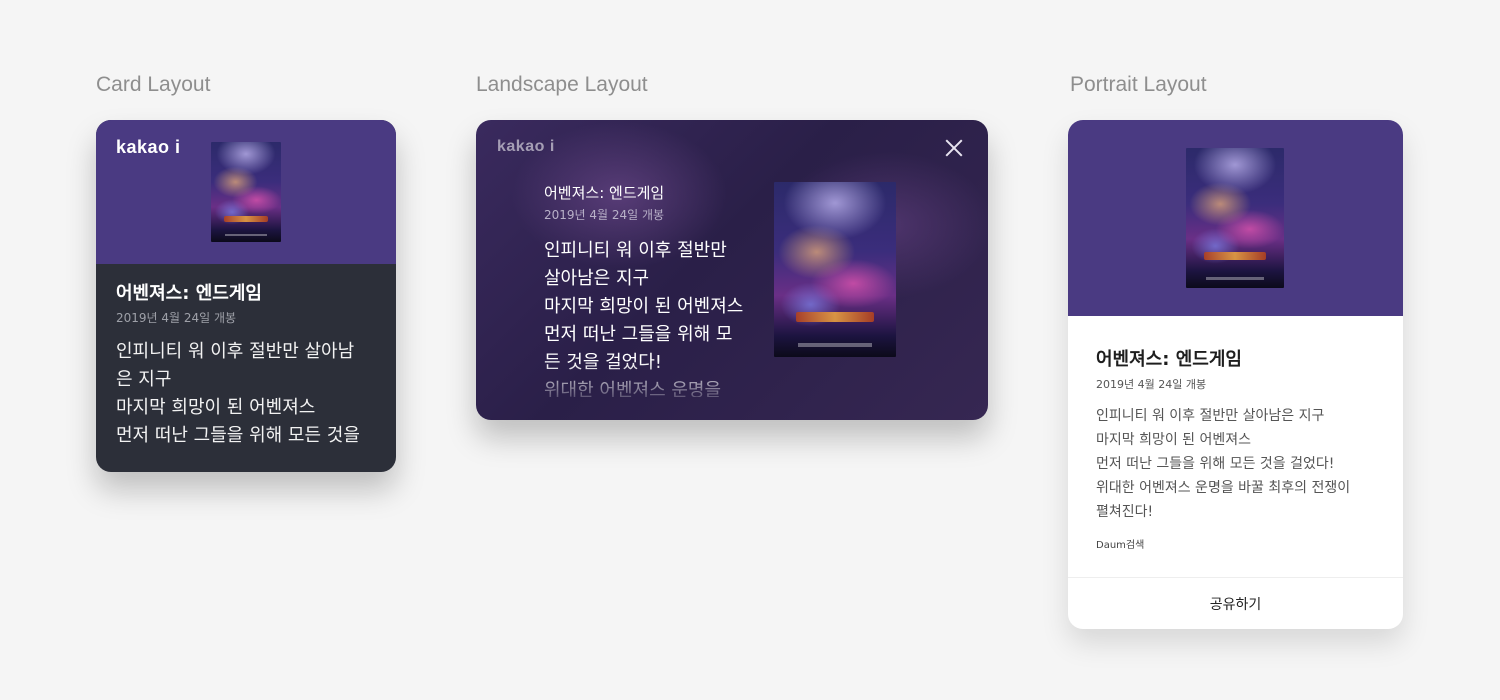 The image size is (1500, 700). What do you see at coordinates (635, 250) in the screenshot?
I see `description-line: 인피니티 워 이후 절반만` at bounding box center [635, 250].